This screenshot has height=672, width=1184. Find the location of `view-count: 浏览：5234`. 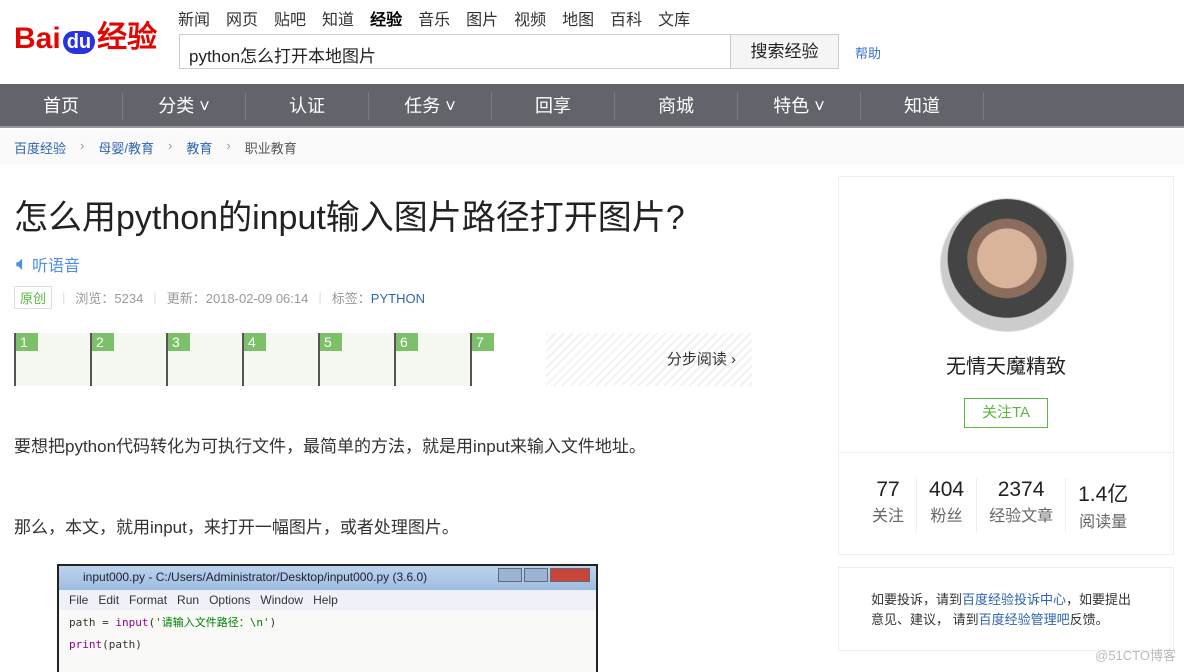

view-count: 浏览：5234 is located at coordinates (109, 298).